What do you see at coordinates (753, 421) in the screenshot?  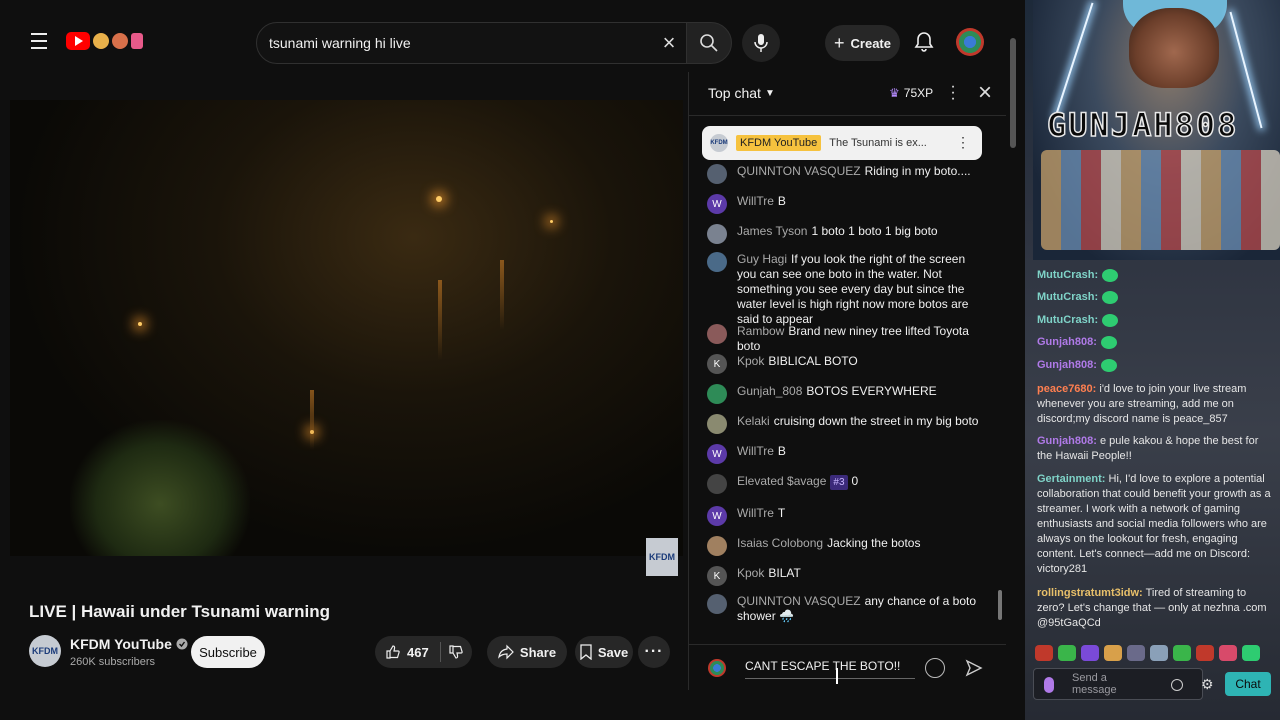 I see `chat-author-name: Kelaki` at bounding box center [753, 421].